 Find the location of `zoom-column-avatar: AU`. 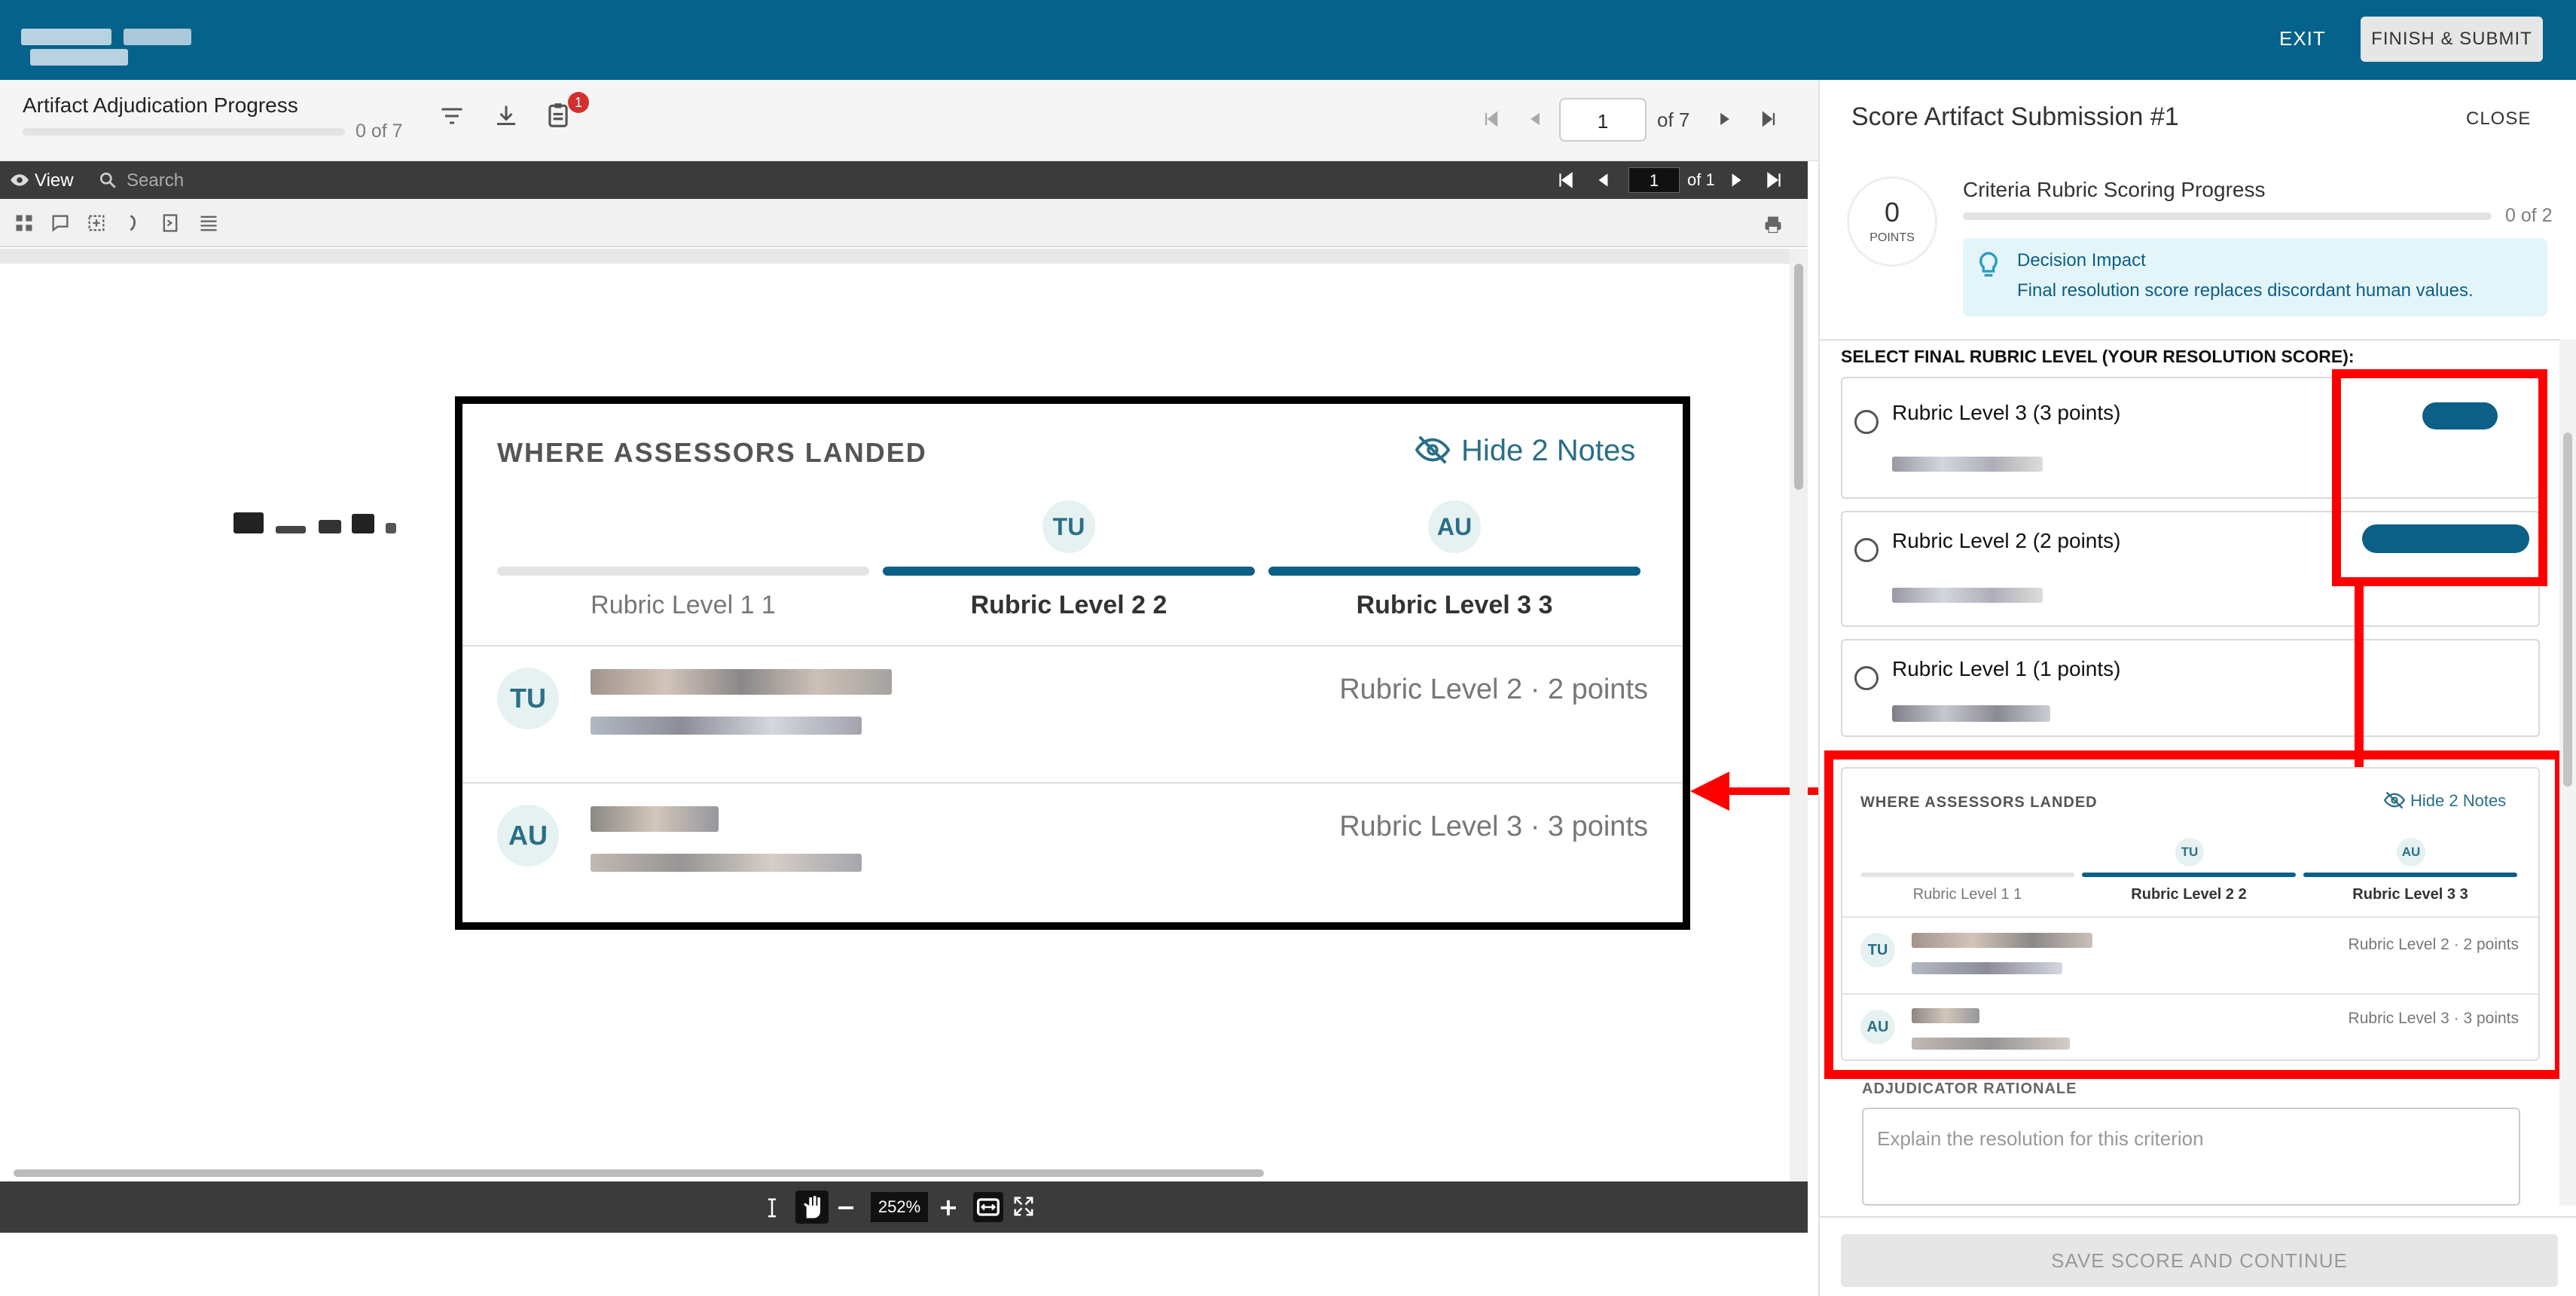

zoom-column-avatar: AU is located at coordinates (1455, 526).